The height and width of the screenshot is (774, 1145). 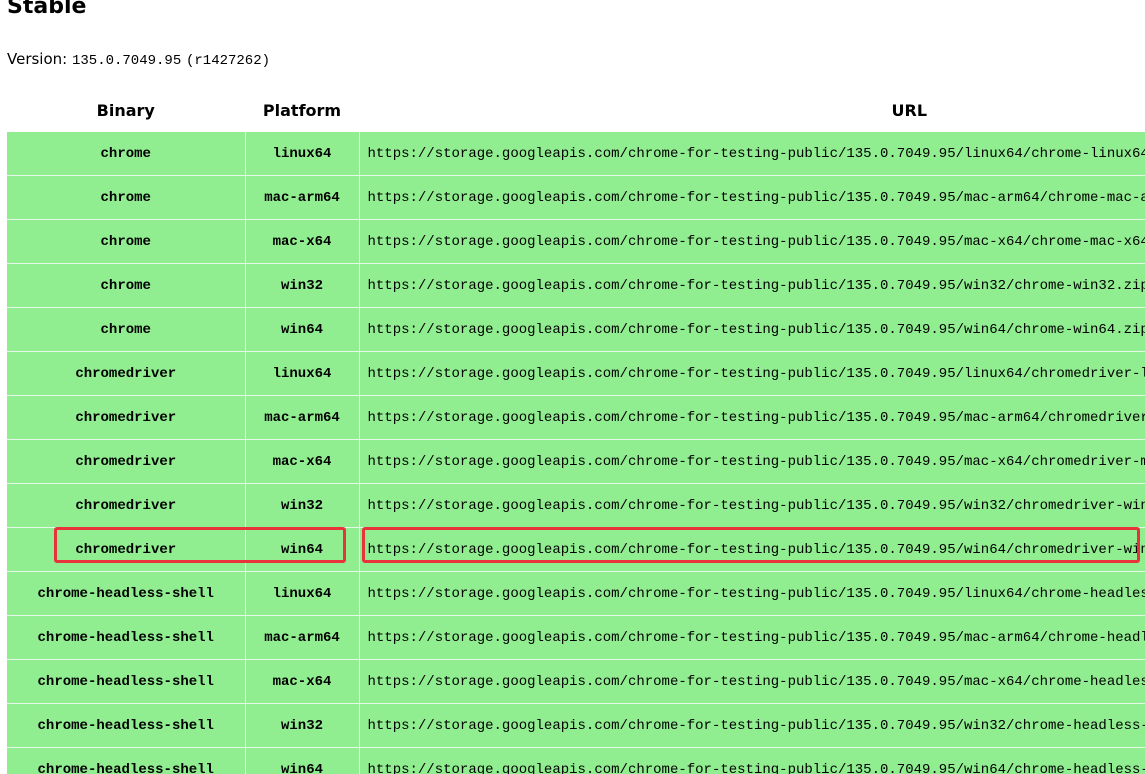 I want to click on section-title: Stable, so click(x=47, y=9).